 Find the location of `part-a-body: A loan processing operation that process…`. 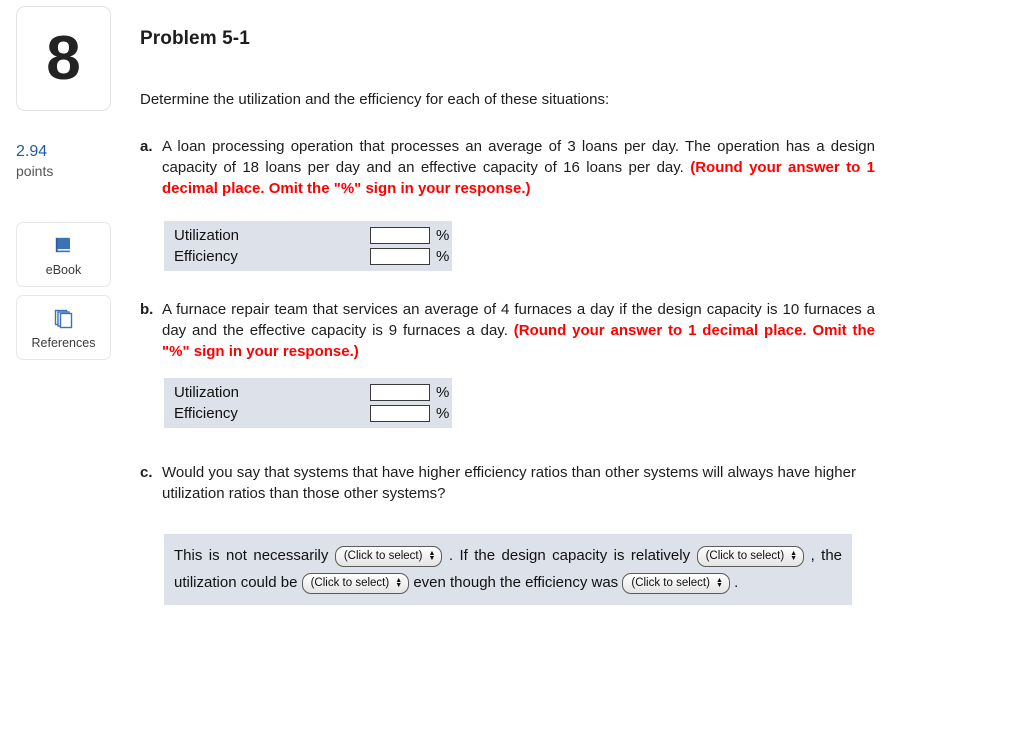

part-a-body: A loan processing operation that process… is located at coordinates (518, 167).